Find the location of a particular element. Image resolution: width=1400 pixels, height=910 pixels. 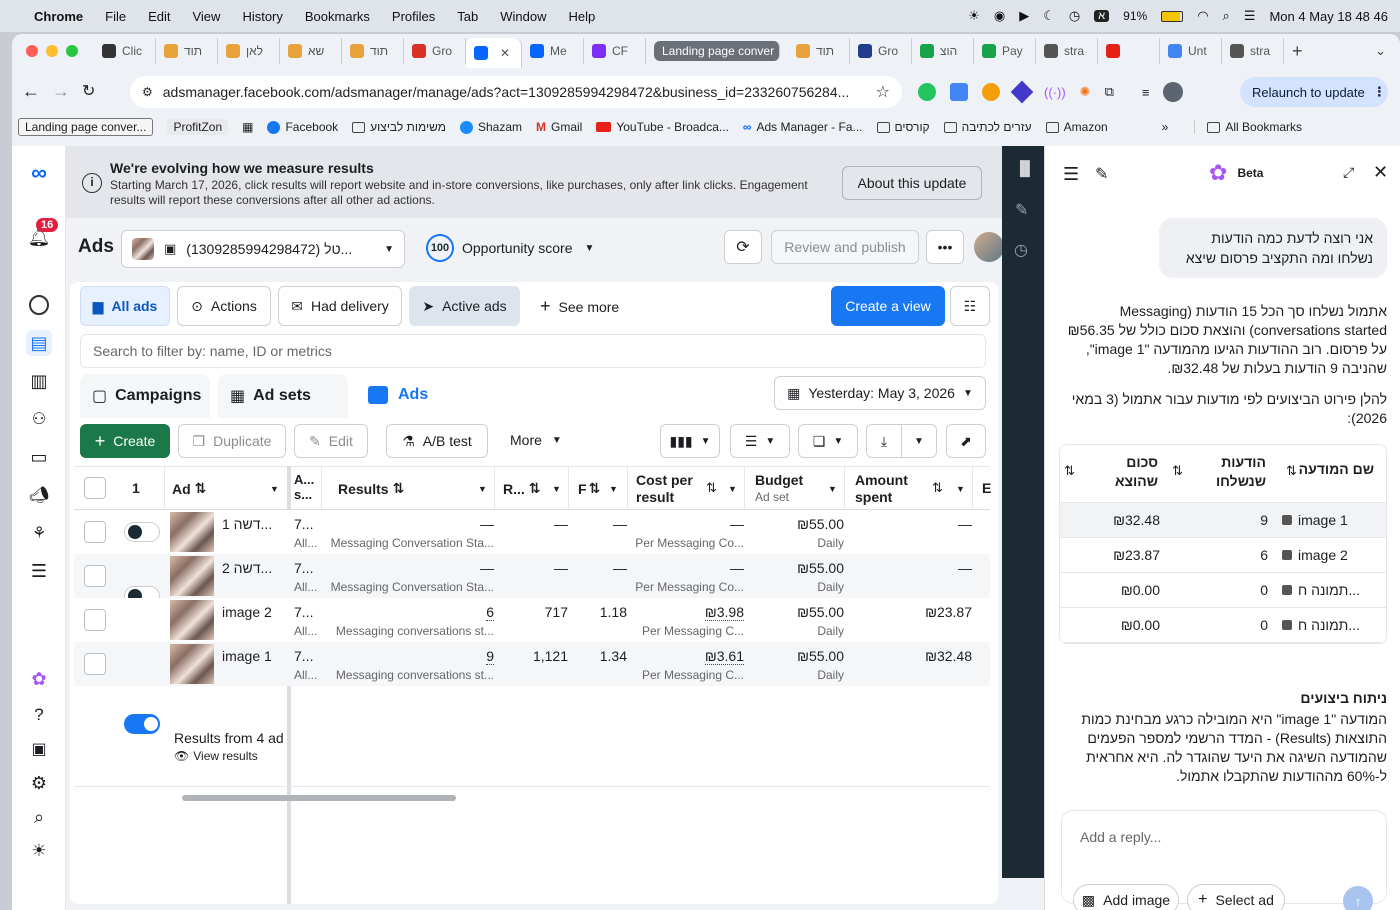

add-image-button: ▩ Add image is located at coordinates (1126, 897).